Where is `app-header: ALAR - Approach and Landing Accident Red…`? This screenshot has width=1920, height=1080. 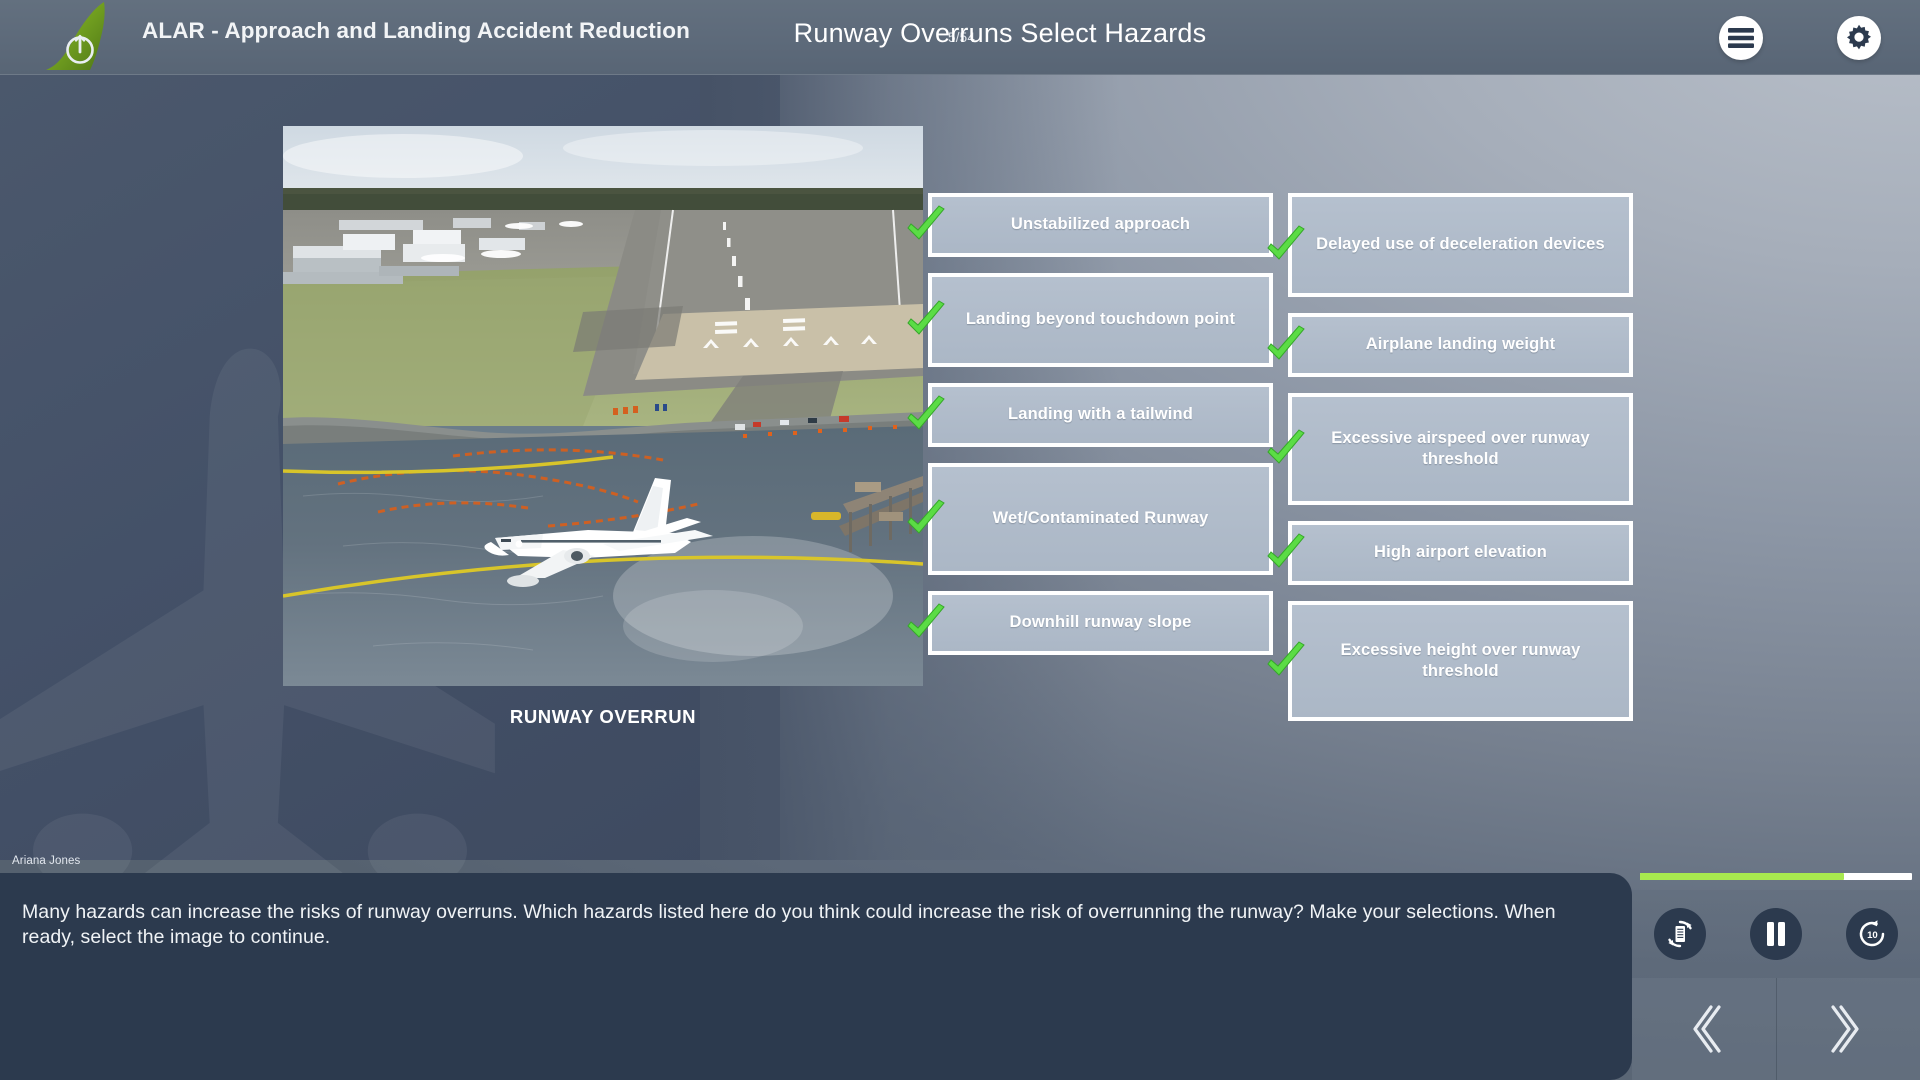
app-header: ALAR - Approach and Landing Accident Red… is located at coordinates (960, 37).